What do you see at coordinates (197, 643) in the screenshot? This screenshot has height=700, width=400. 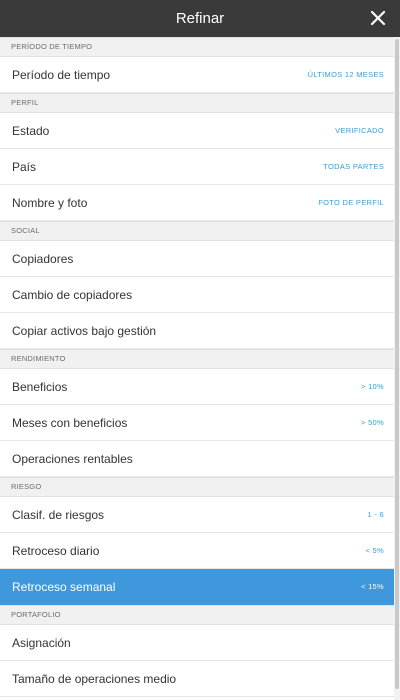 I see `row-asignacion: Asignación` at bounding box center [197, 643].